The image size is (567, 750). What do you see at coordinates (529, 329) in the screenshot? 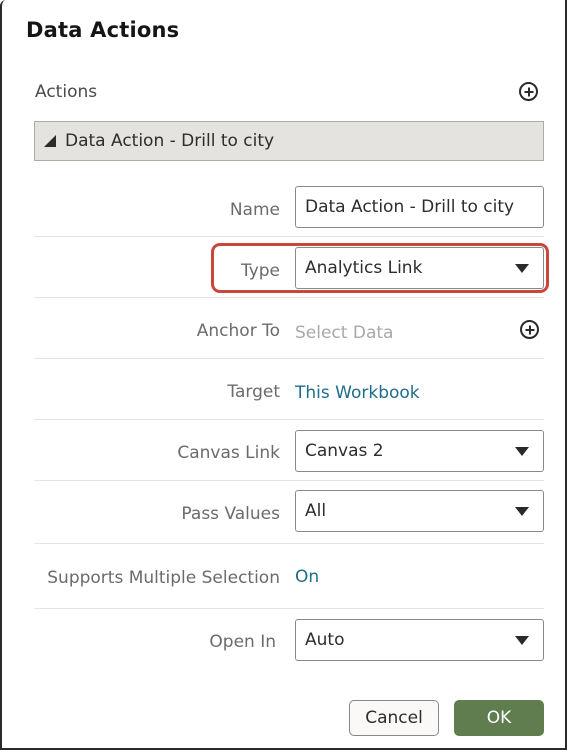
I see `anchor-to-plus-circle-icon` at bounding box center [529, 329].